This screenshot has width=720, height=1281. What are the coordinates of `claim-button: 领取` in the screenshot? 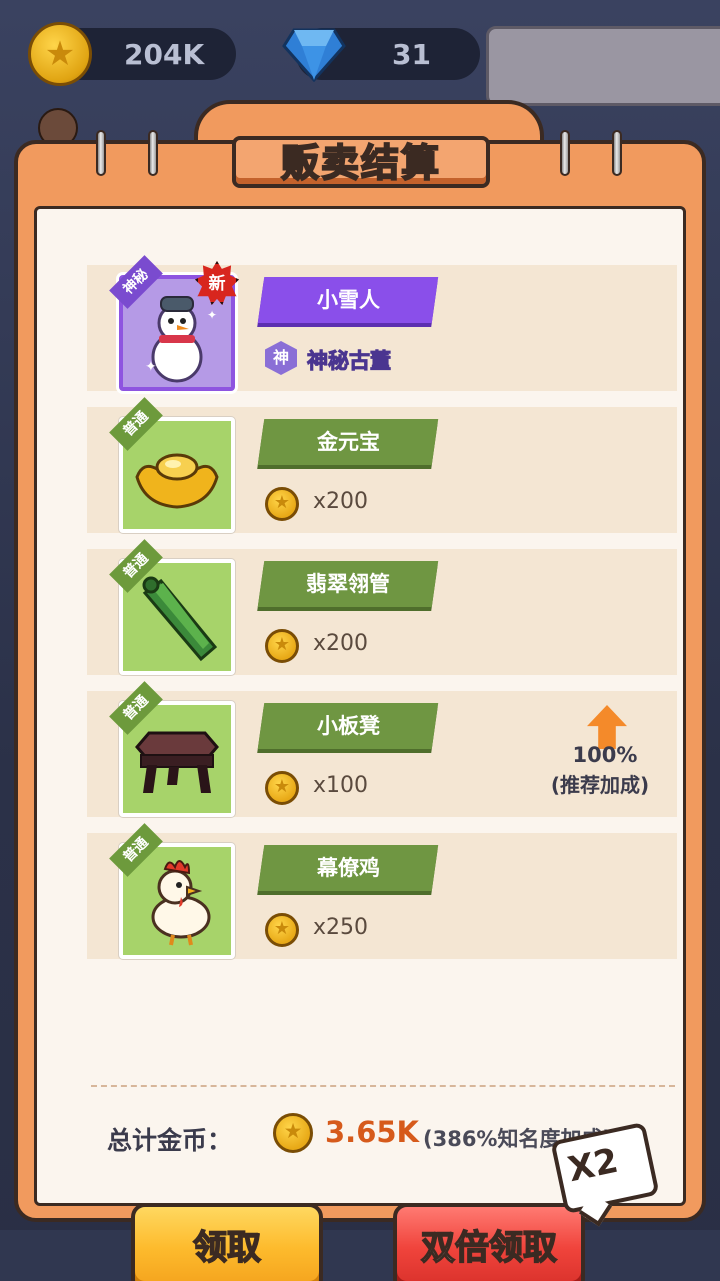 It's located at (227, 1242).